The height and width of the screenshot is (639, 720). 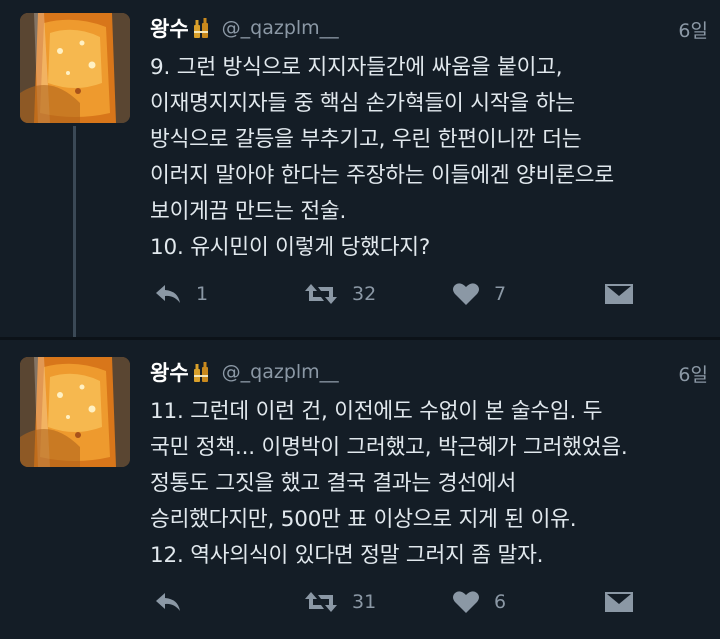 What do you see at coordinates (362, 103) in the screenshot?
I see `tweet-text-line: 이재명지지자들 중 핵심 손가혁들이 시작을 하는` at bounding box center [362, 103].